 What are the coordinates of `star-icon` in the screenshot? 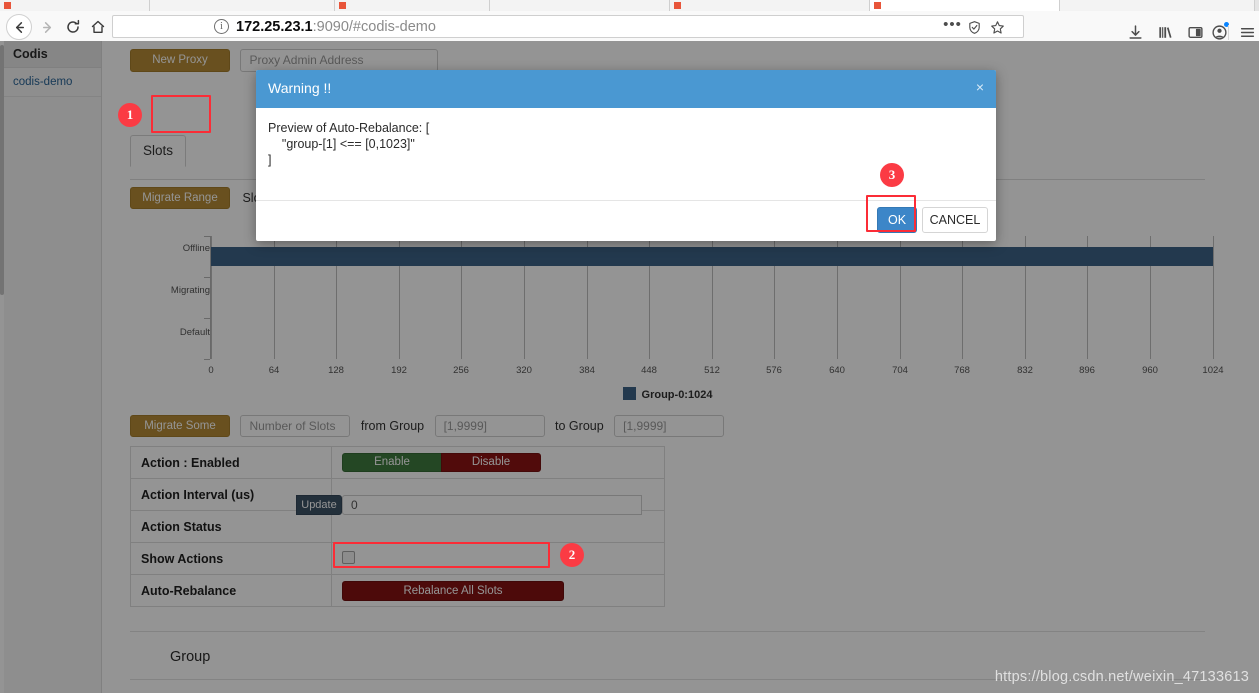 It's located at (997, 27).